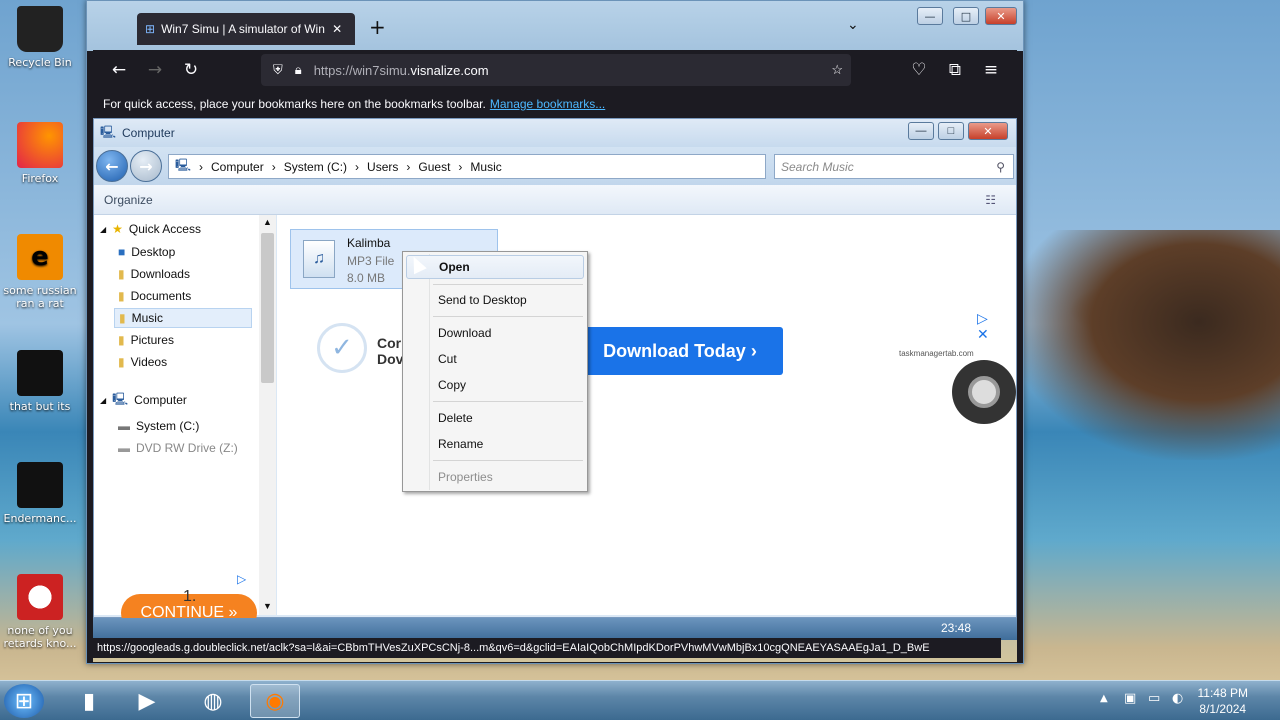 The image size is (1280, 720). I want to click on sidebar-item-system-c: ▬ System (C:), so click(183, 426).